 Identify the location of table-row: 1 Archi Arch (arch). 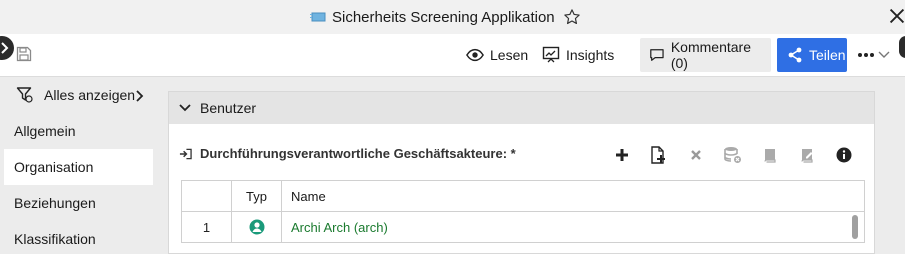
(523, 227).